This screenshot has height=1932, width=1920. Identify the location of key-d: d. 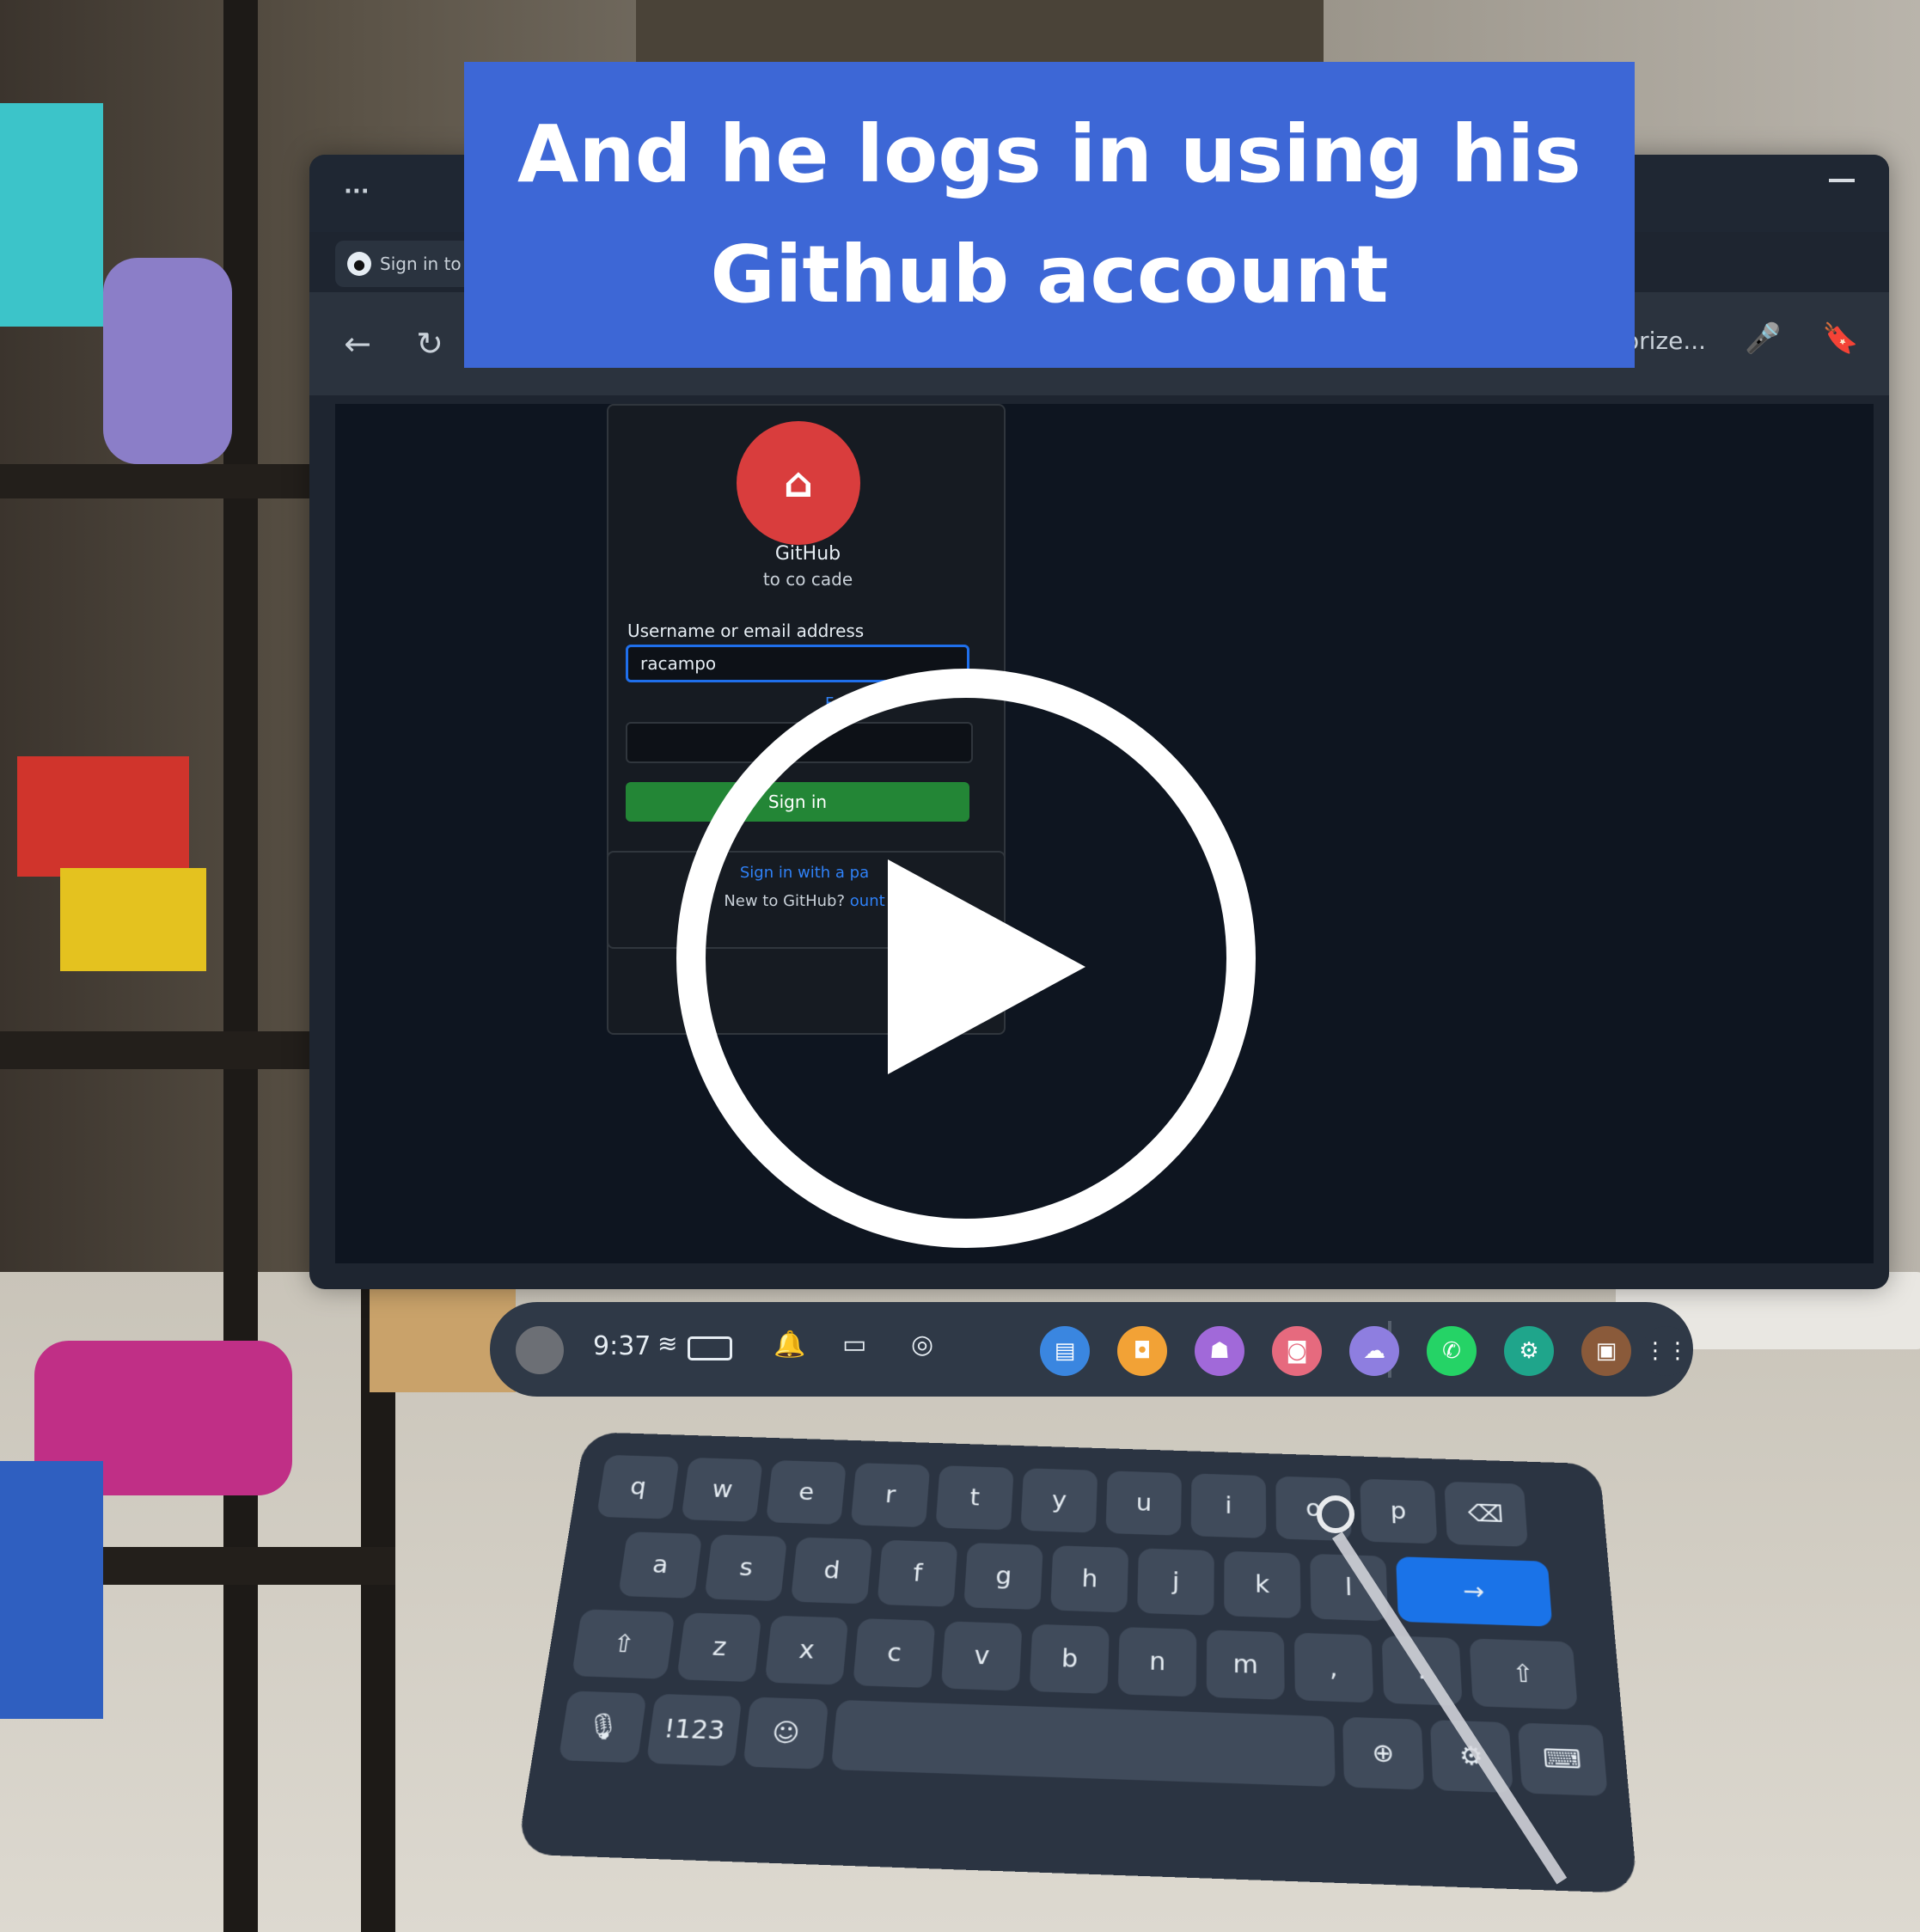
(831, 1571).